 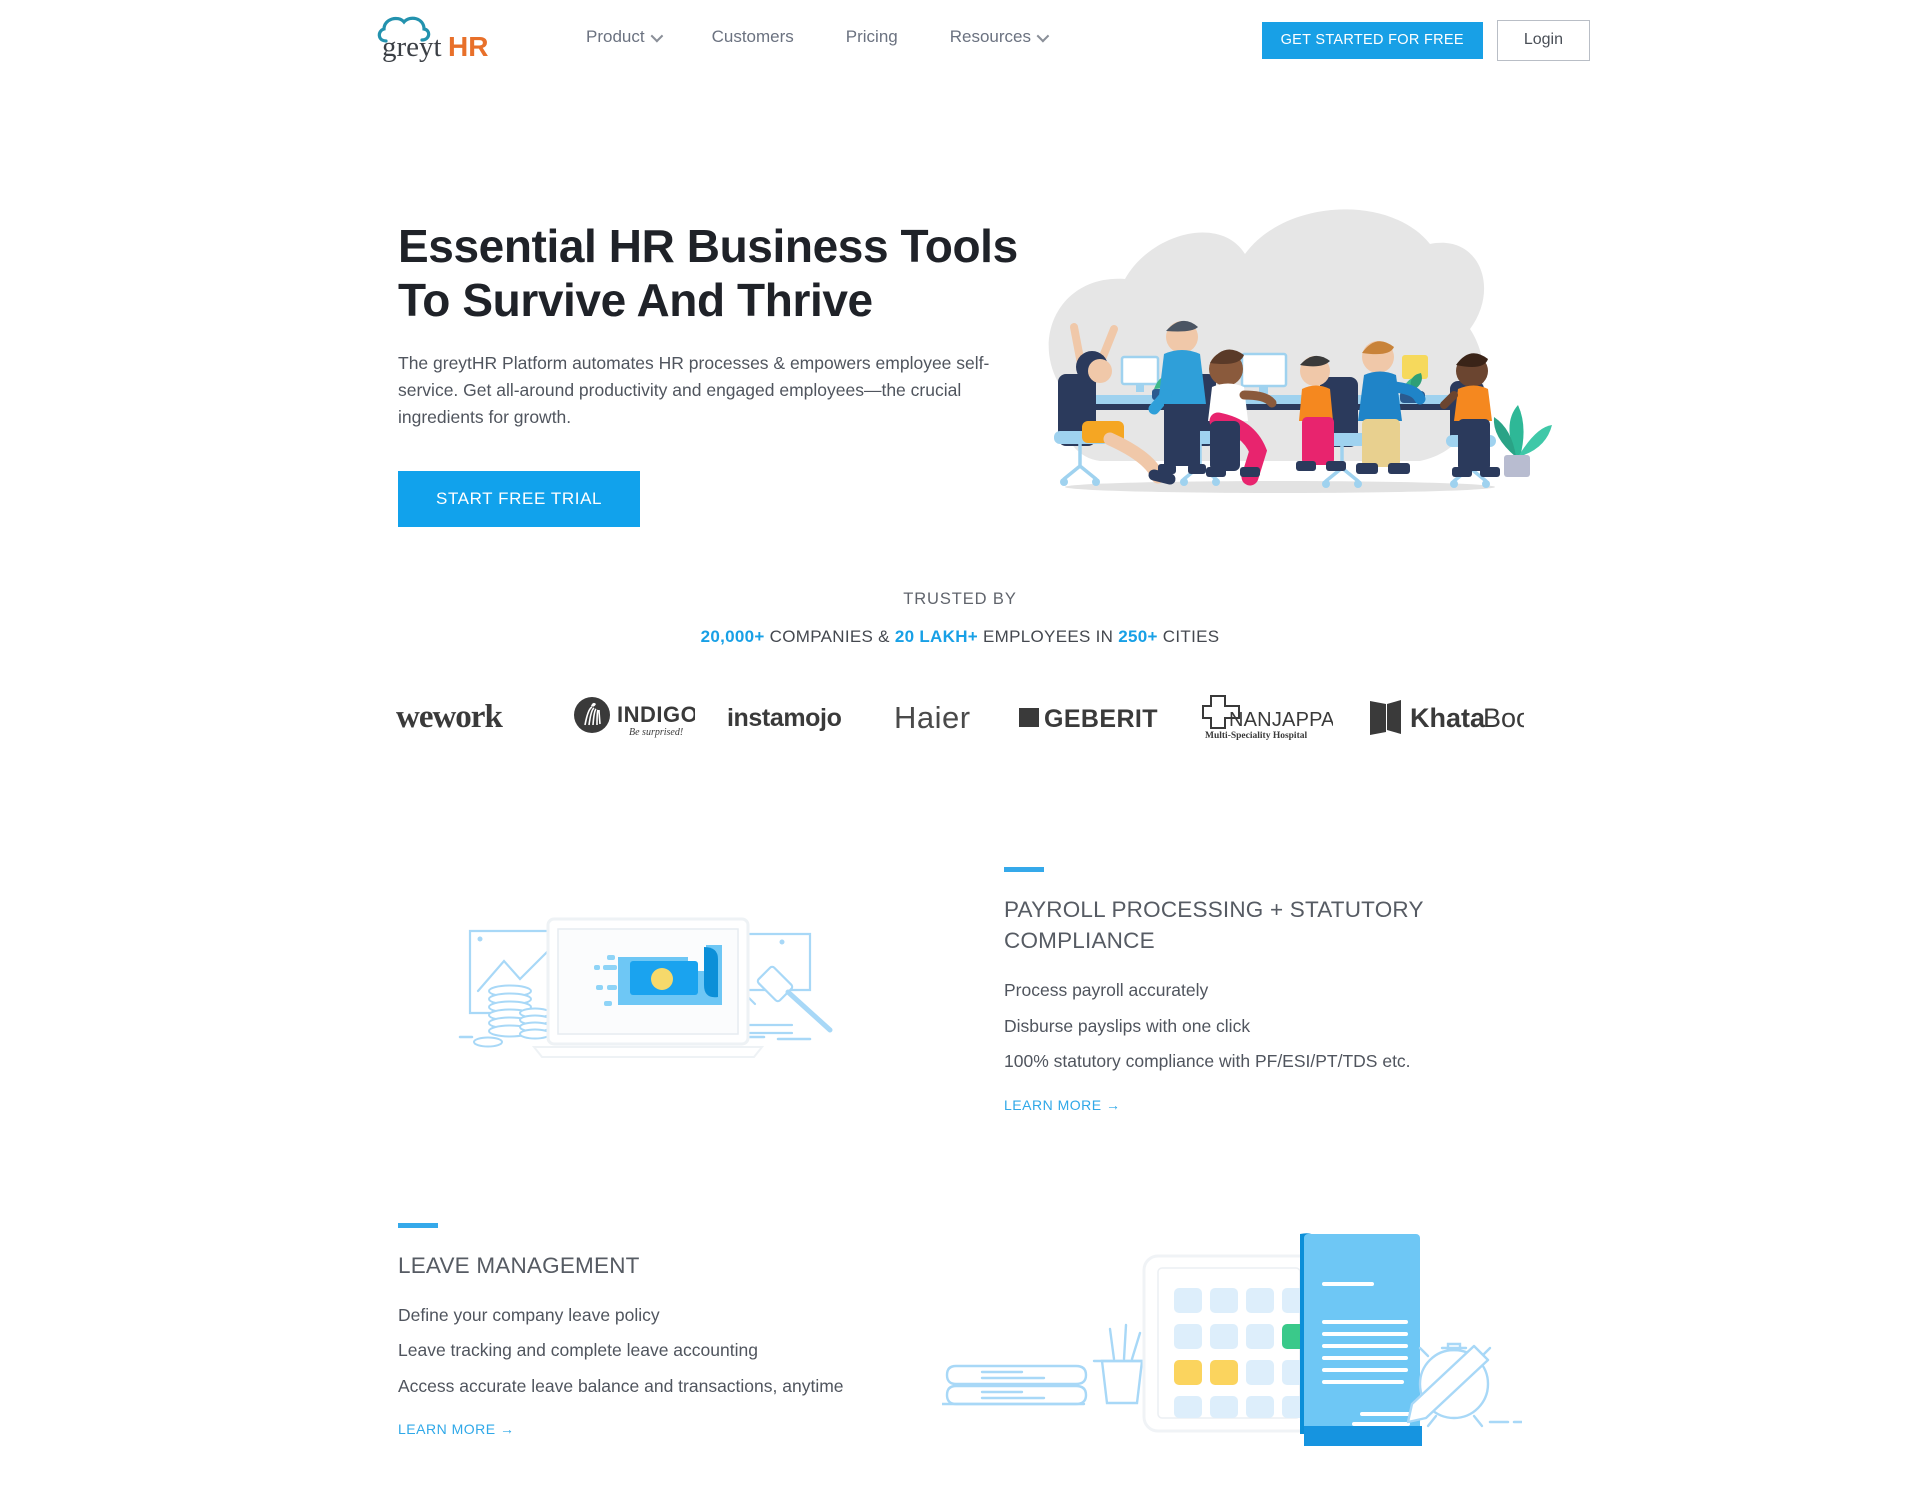 What do you see at coordinates (529, 1314) in the screenshot?
I see `list-item: Define your company leave policy` at bounding box center [529, 1314].